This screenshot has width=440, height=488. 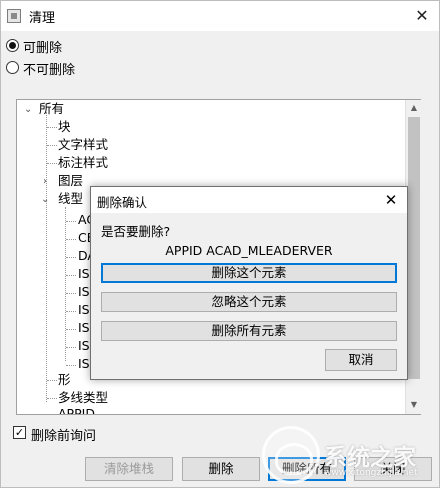 I want to click on tree-item-mline-style: 多线类型, so click(x=83, y=398).